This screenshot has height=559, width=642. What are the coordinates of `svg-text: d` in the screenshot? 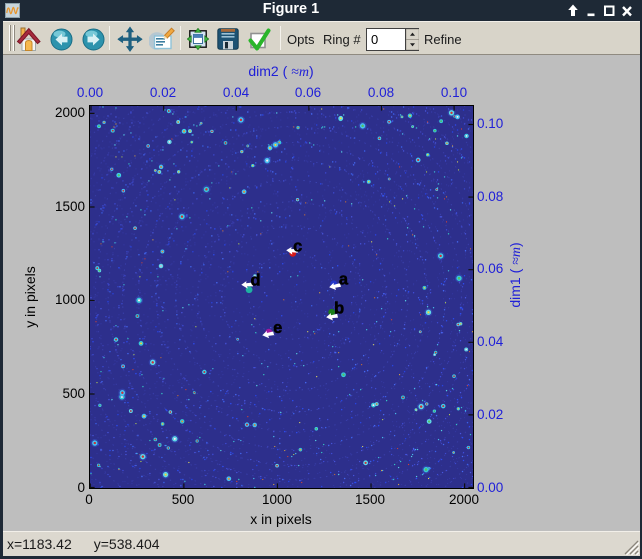 It's located at (256, 280).